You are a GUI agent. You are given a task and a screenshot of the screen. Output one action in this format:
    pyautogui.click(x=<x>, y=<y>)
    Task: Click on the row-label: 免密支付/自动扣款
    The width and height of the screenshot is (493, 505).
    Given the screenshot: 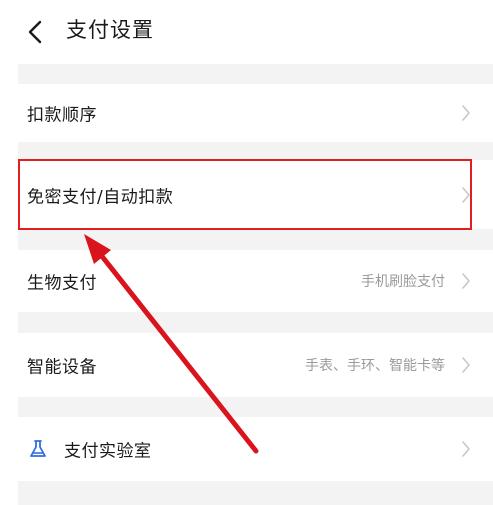 What is the action you would take?
    pyautogui.click(x=100, y=197)
    